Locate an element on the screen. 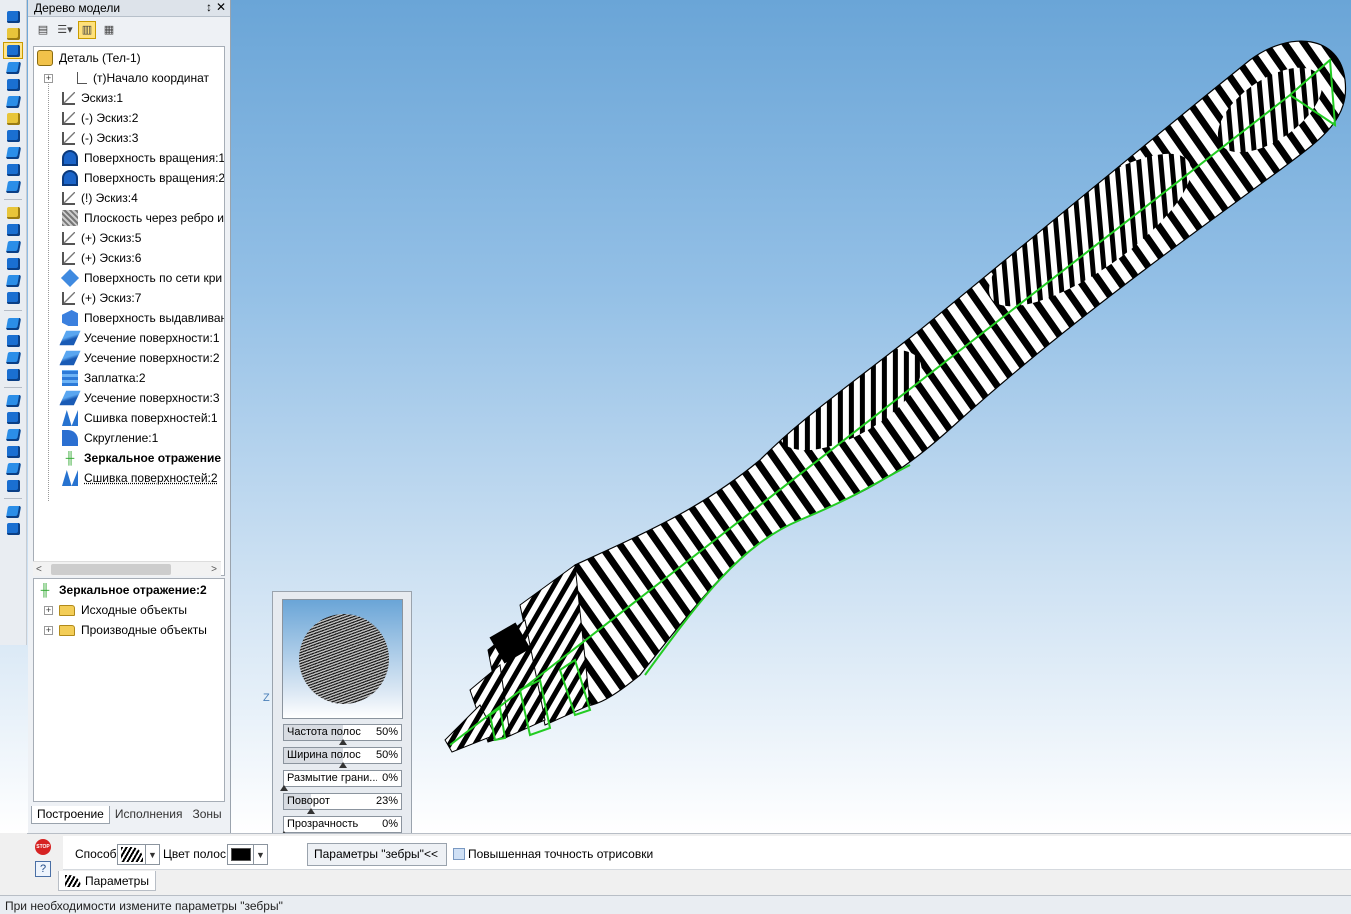  angle-tool-icon is located at coordinates (13, 101).